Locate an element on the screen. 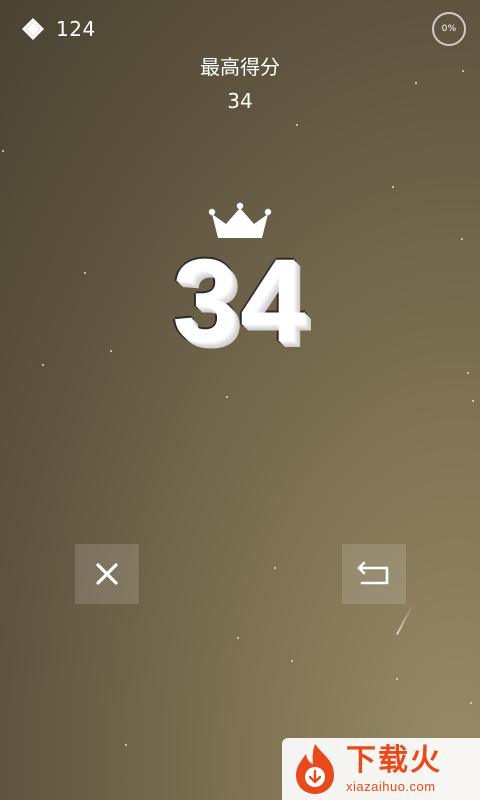 Image resolution: width=480 pixels, height=800 pixels. flame-logo-icon is located at coordinates (315, 769).